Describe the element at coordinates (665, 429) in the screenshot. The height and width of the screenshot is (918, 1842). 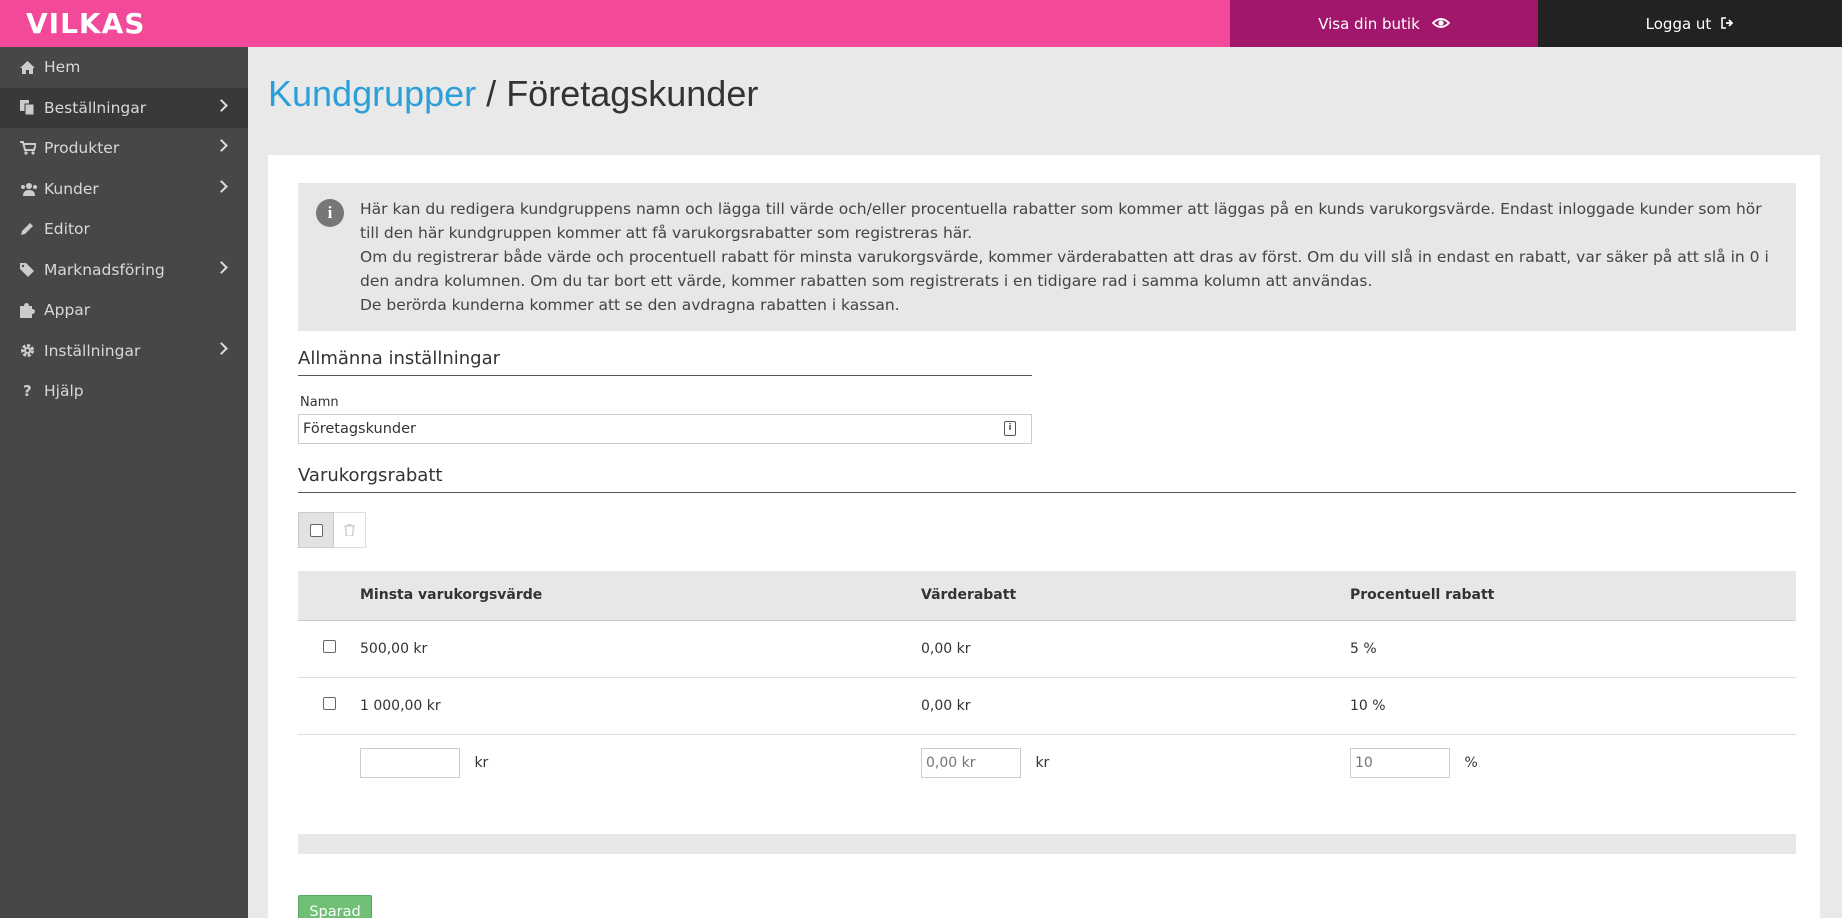
I see `name-input` at that location.